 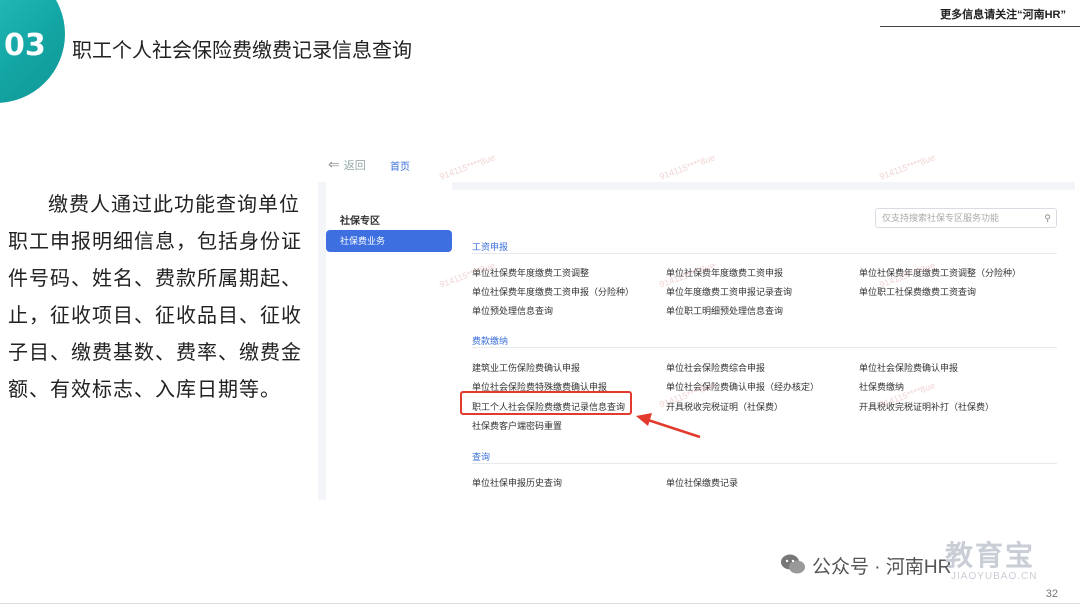 I want to click on function-link: 单位社保缴费记录, so click(x=702, y=482).